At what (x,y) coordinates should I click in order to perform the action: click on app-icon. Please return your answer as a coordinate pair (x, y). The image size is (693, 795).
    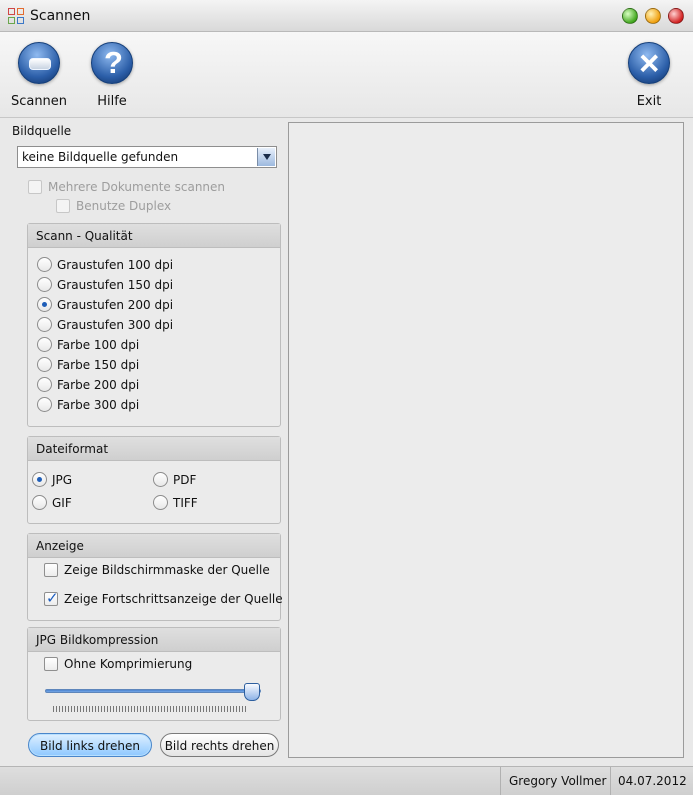
    Looking at the image, I should click on (16, 16).